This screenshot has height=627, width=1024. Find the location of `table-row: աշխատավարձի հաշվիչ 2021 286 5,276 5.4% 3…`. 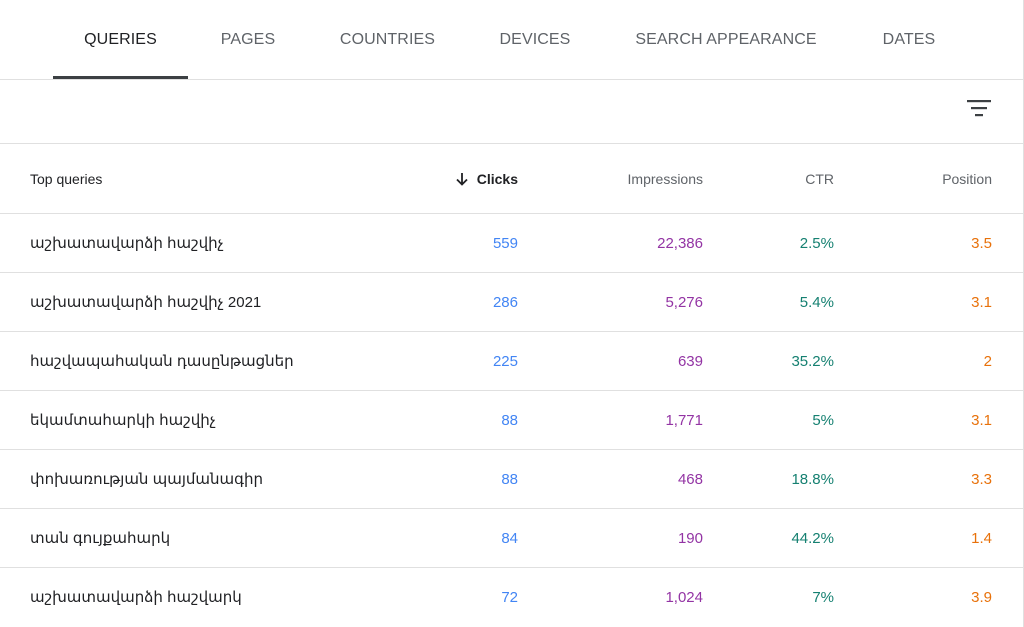

table-row: աշխատավարձի հաշվիչ 2021 286 5,276 5.4% 3… is located at coordinates (512, 302).